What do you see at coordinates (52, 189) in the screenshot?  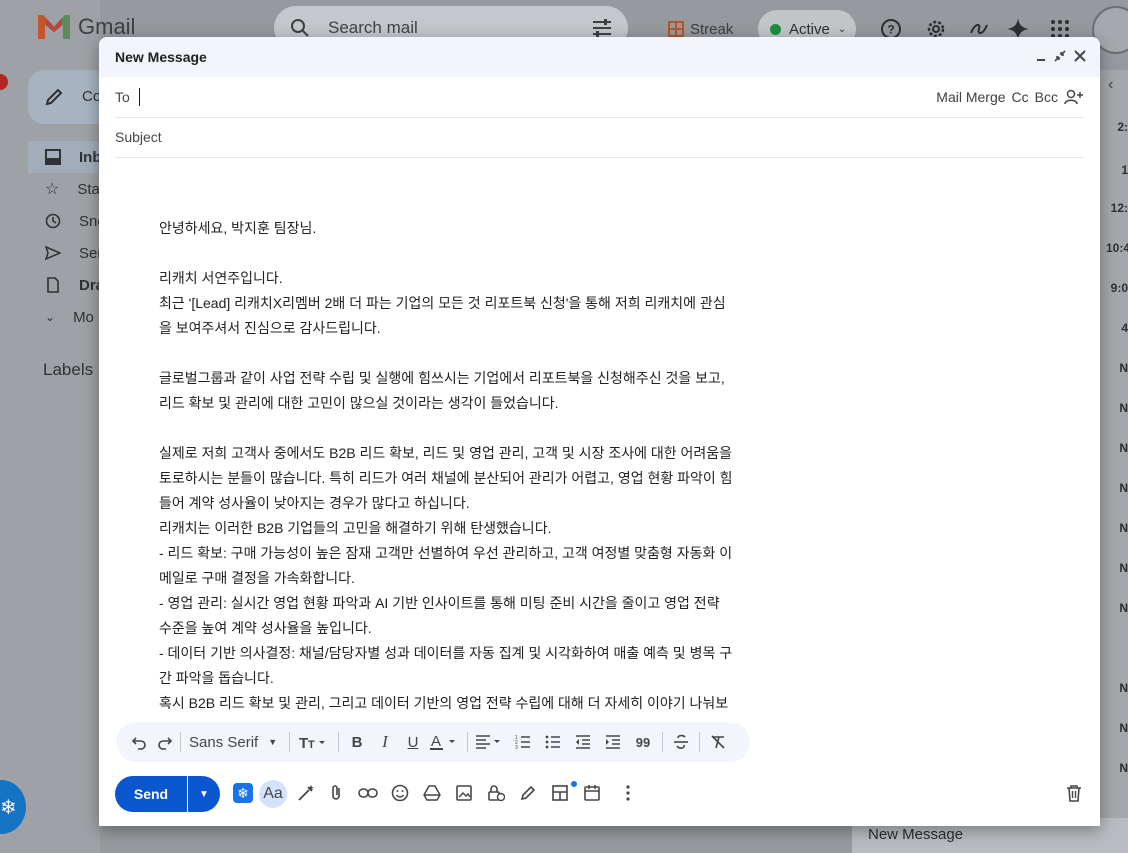 I see `star-icon: ☆` at bounding box center [52, 189].